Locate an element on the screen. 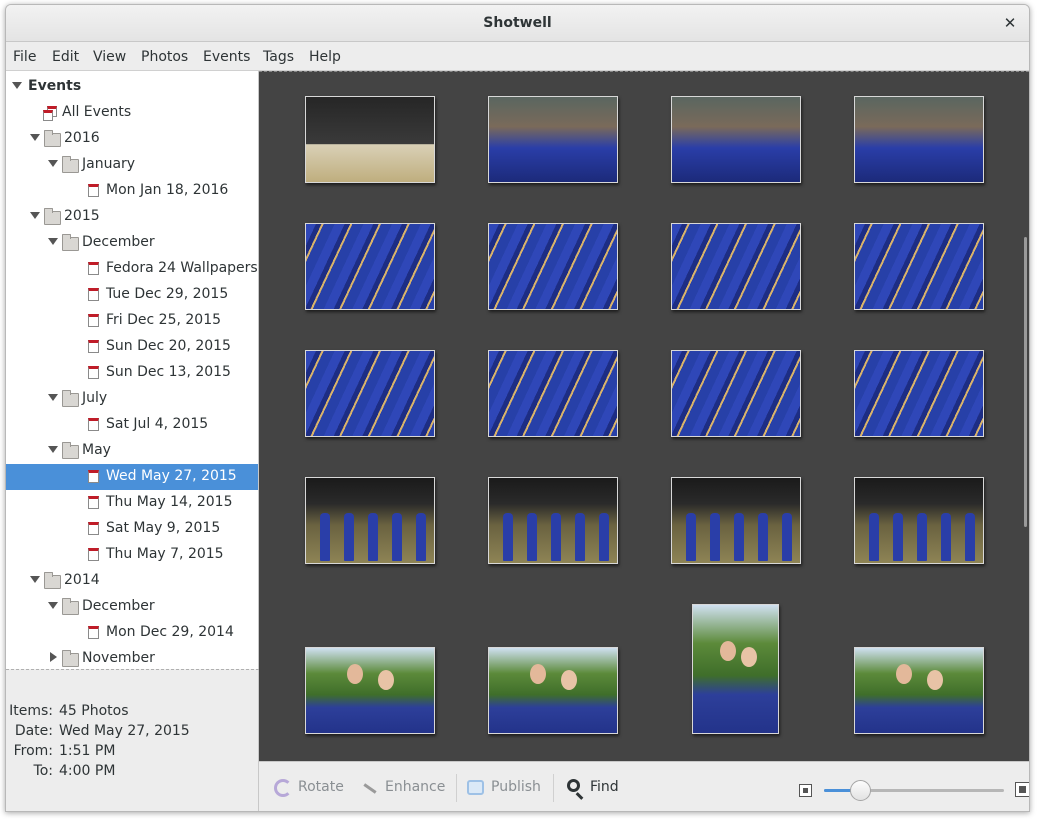 This screenshot has height=819, width=1038. tree-folder: 2016 is located at coordinates (132, 139).